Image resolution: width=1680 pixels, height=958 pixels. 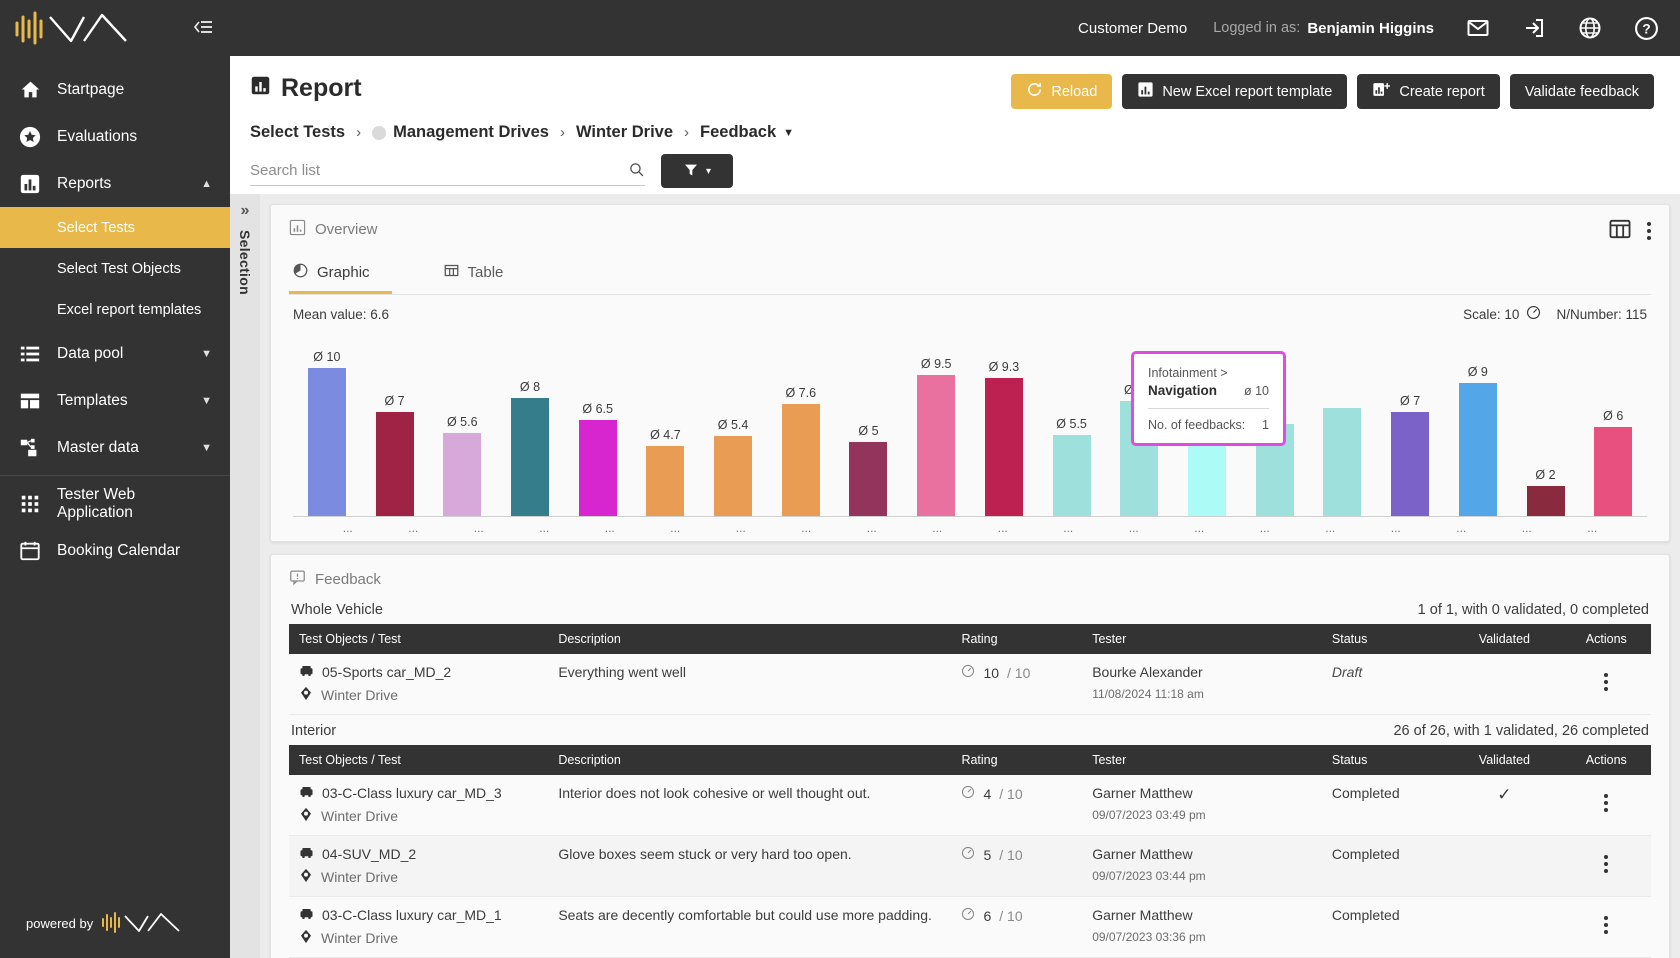 What do you see at coordinates (203, 28) in the screenshot?
I see `collapse-sidebar-icon` at bounding box center [203, 28].